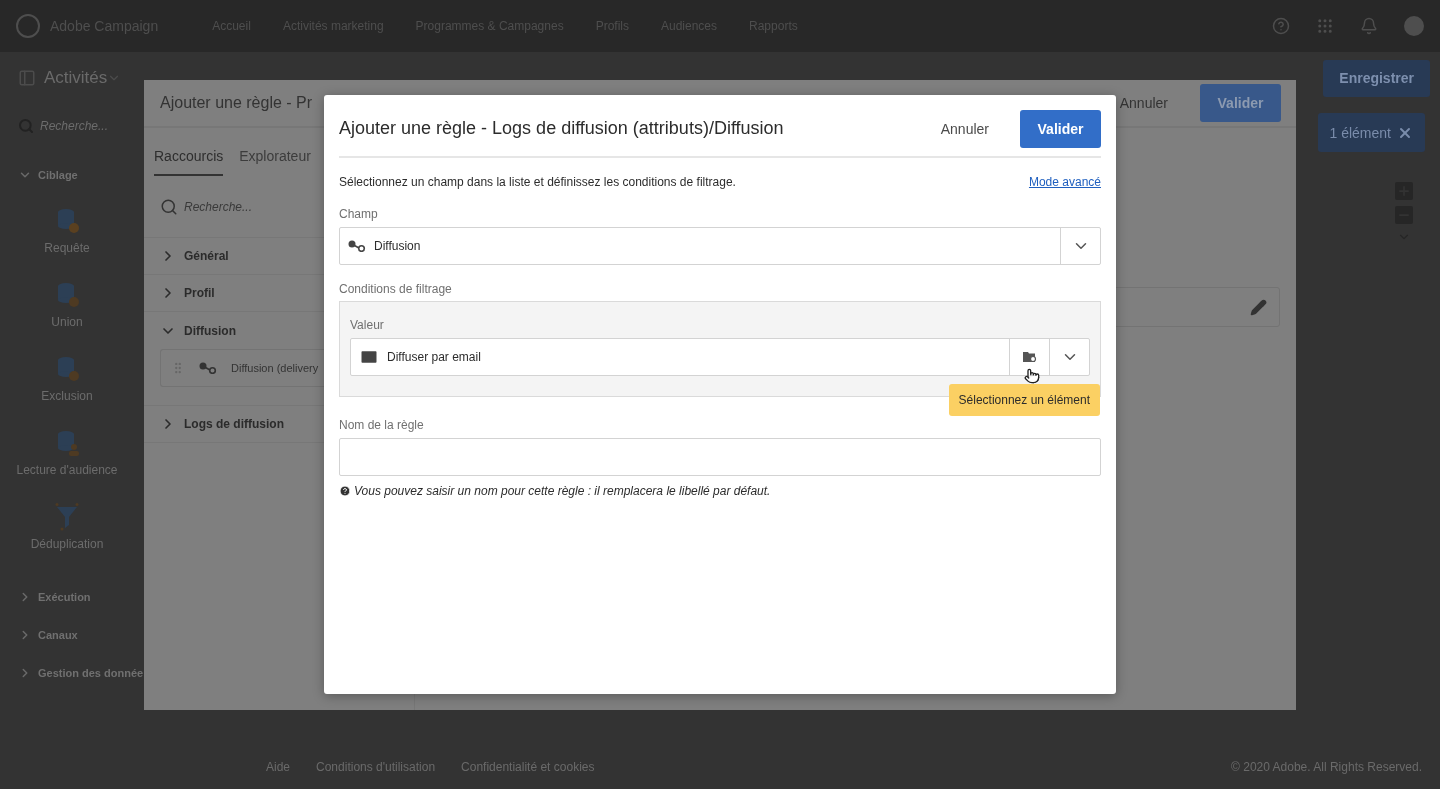 This screenshot has height=789, width=1440. Describe the element at coordinates (720, 457) in the screenshot. I see `rule-name-field` at that location.